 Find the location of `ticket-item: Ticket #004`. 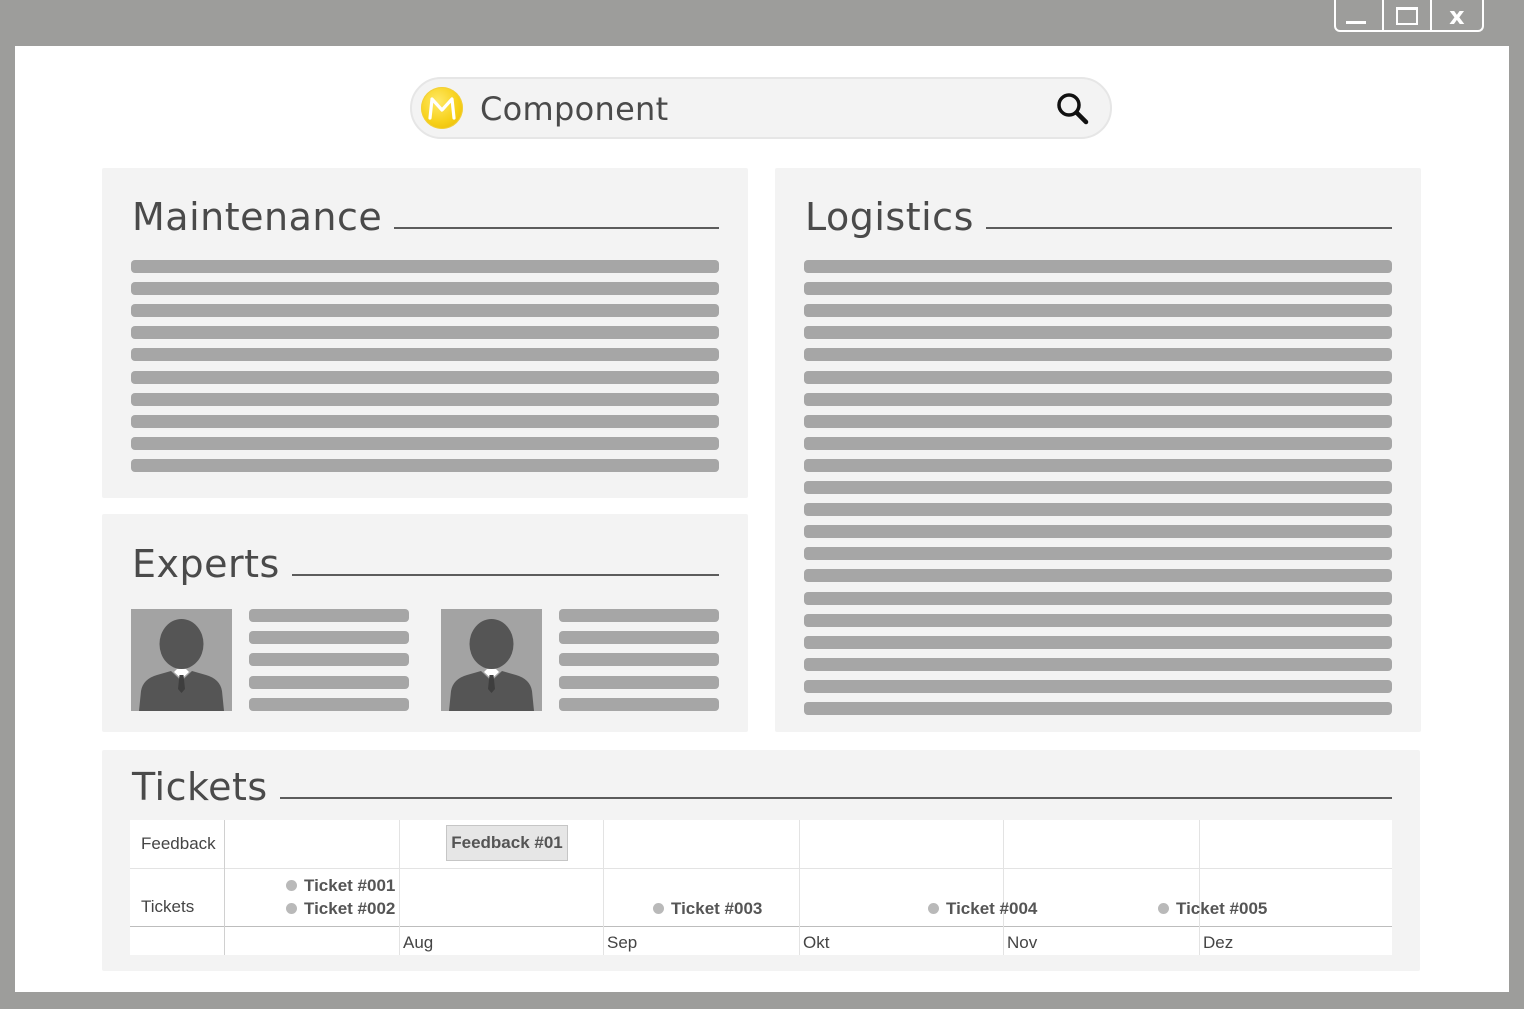

ticket-item: Ticket #004 is located at coordinates (982, 909).